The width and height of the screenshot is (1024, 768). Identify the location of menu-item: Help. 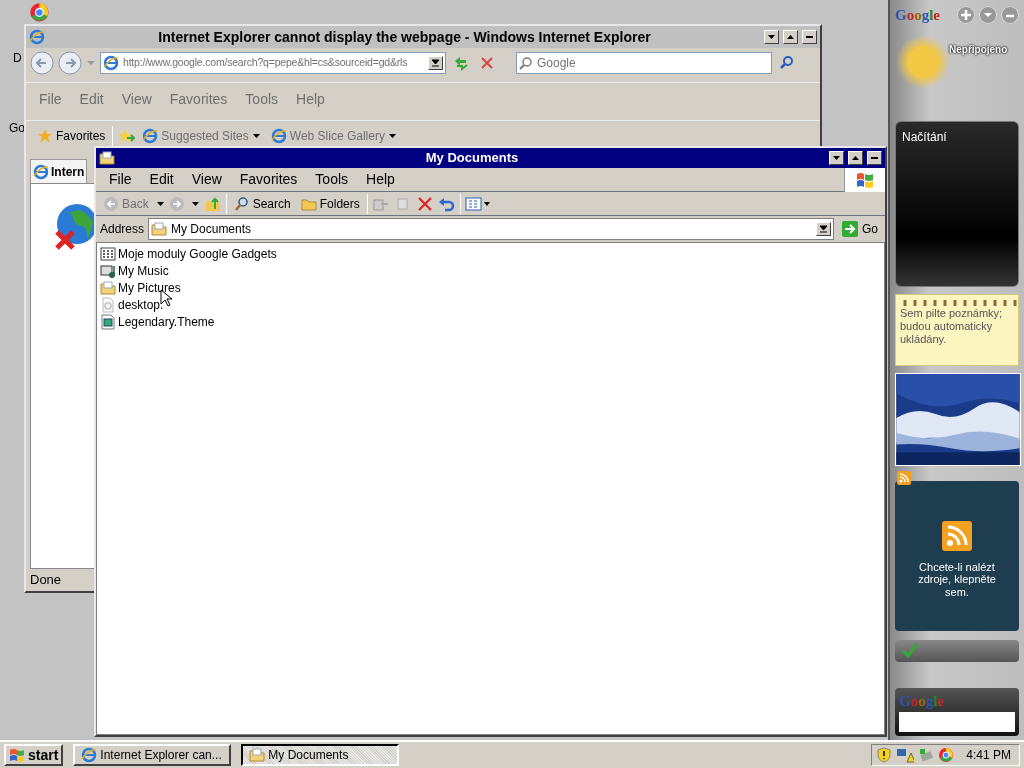
(380, 179).